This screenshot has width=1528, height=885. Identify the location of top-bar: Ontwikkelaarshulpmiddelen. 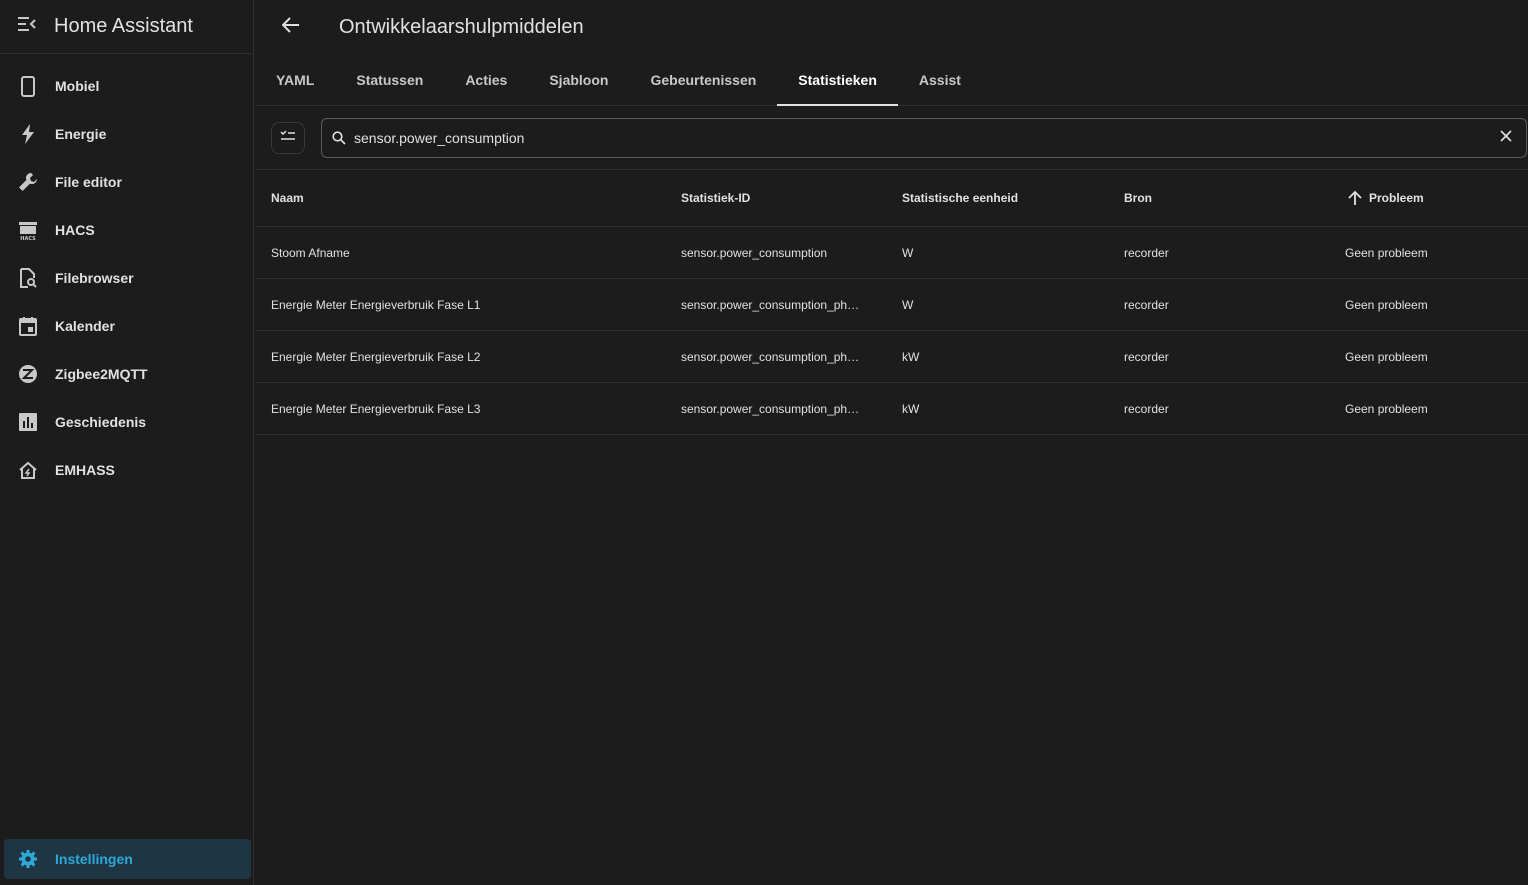
(891, 27).